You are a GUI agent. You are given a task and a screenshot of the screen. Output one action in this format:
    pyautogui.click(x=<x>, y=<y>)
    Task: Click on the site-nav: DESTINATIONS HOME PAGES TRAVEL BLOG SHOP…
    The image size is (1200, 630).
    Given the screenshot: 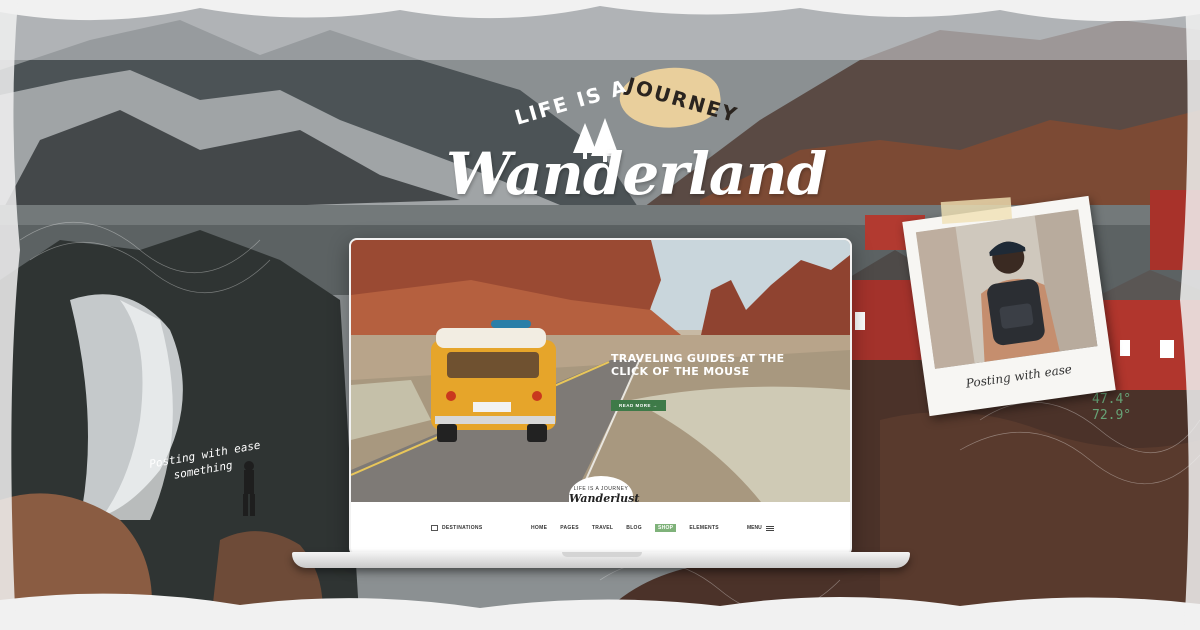 What is the action you would take?
    pyautogui.click(x=600, y=528)
    